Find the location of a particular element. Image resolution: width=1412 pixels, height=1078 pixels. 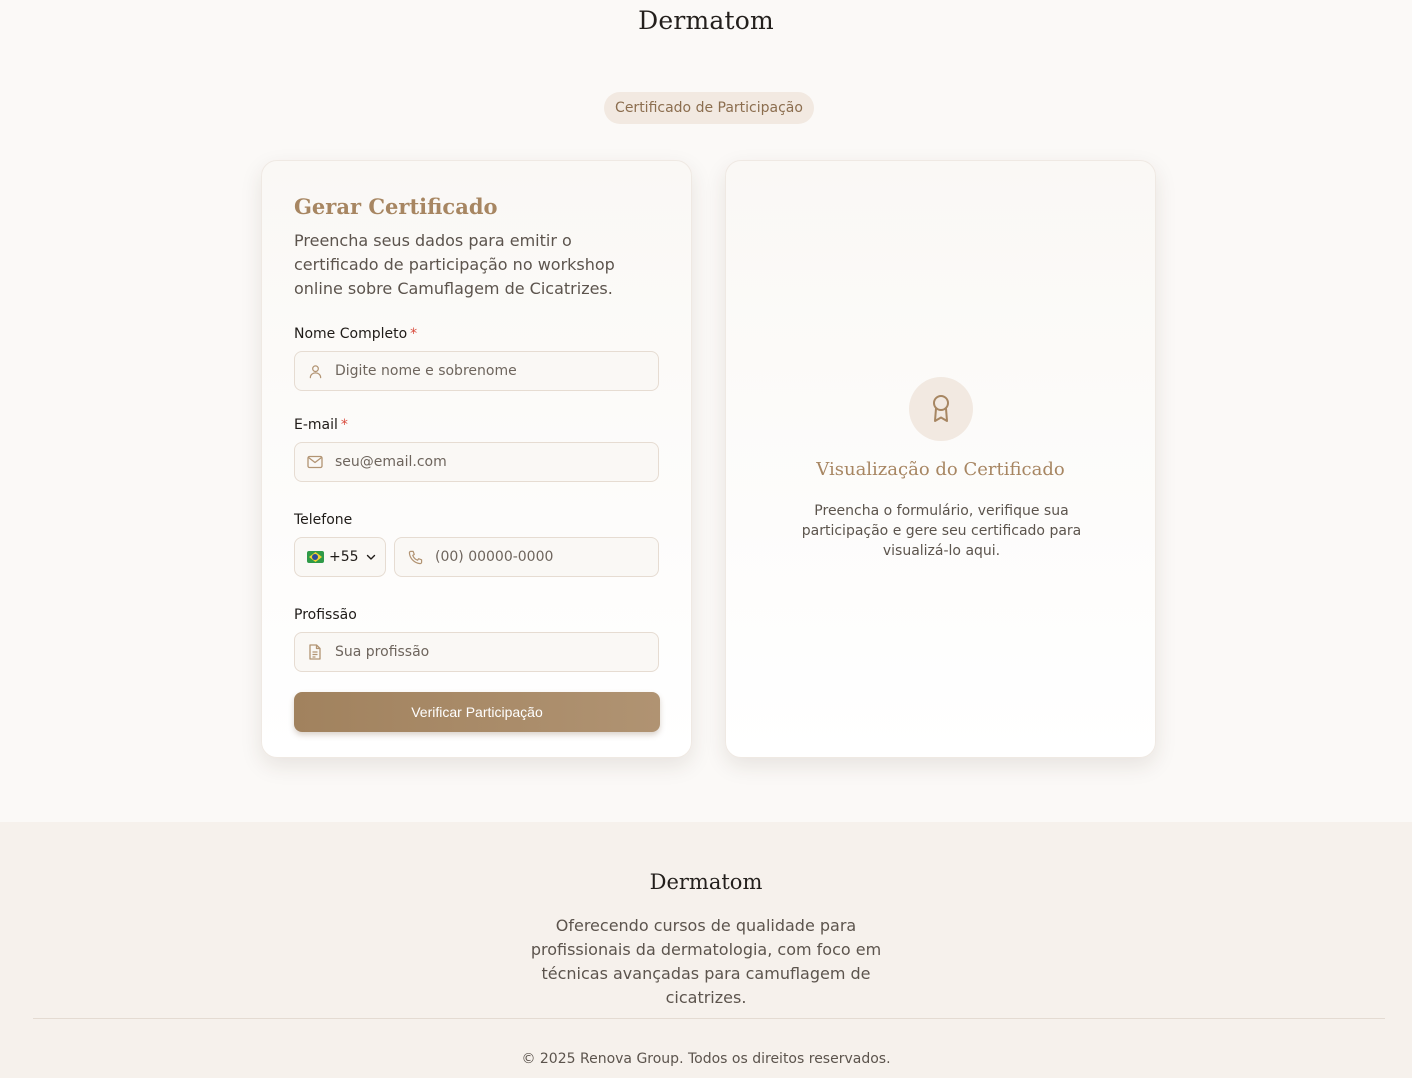

chevron-down-icon is located at coordinates (371, 557).